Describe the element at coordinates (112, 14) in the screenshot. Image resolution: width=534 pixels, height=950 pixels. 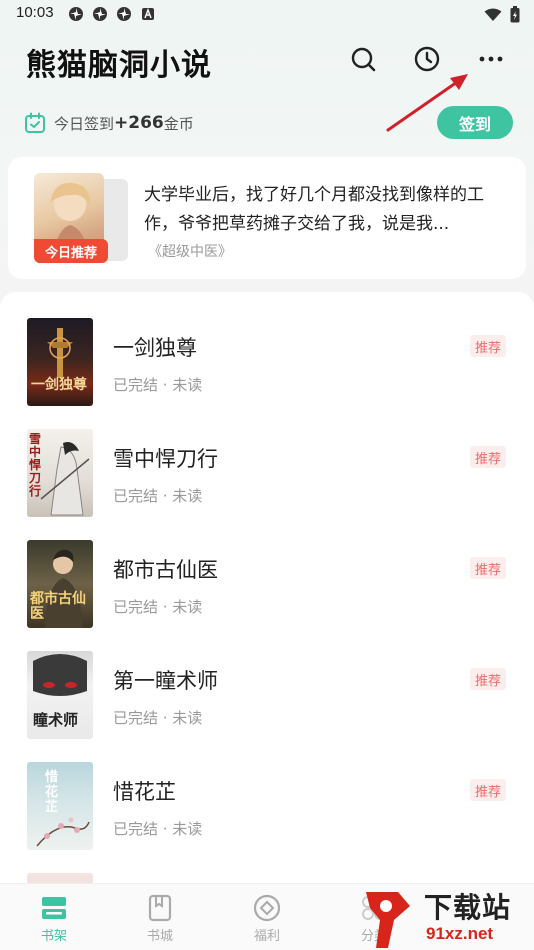
I see `status-left-icons` at that location.